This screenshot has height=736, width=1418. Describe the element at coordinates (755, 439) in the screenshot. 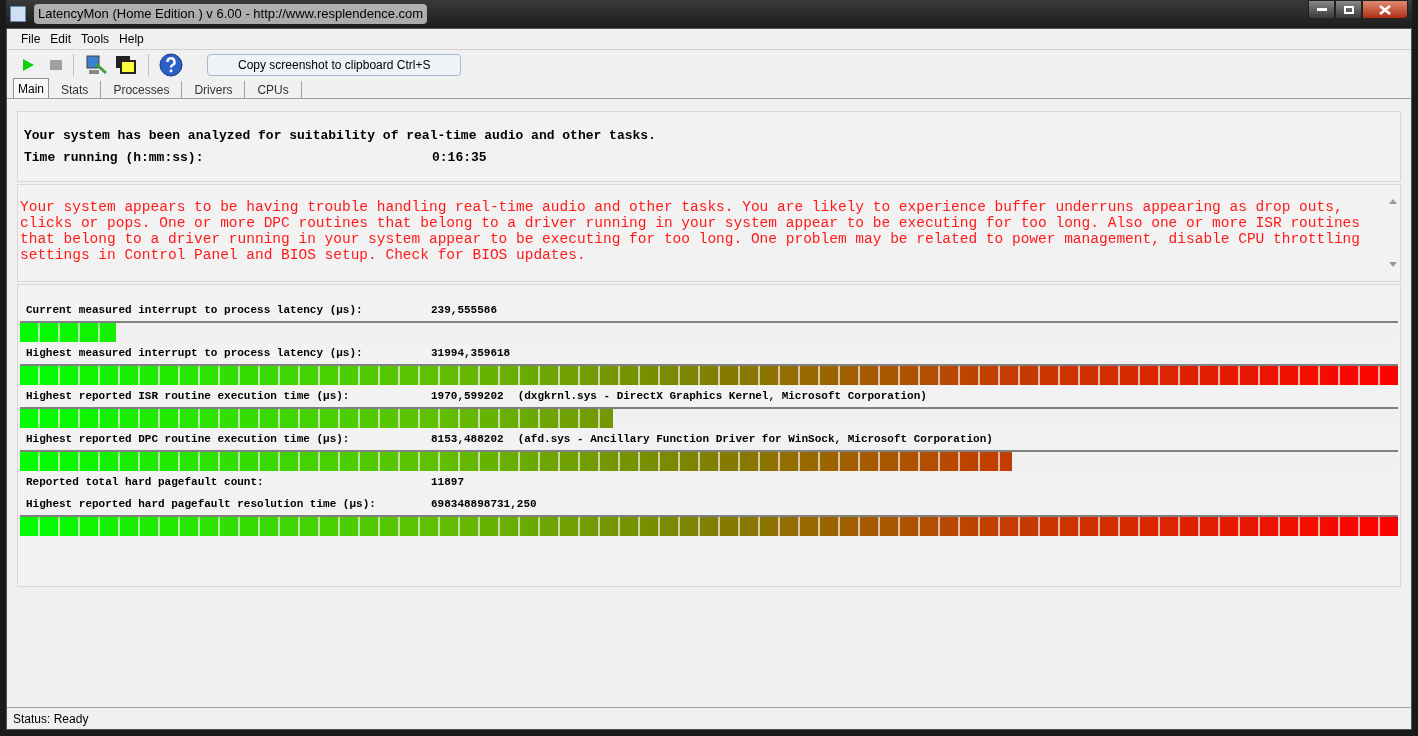

I see `metric-detail: (afd.sys - Ancillary Function Driver for WinSock, Microsoft Corporation)` at that location.